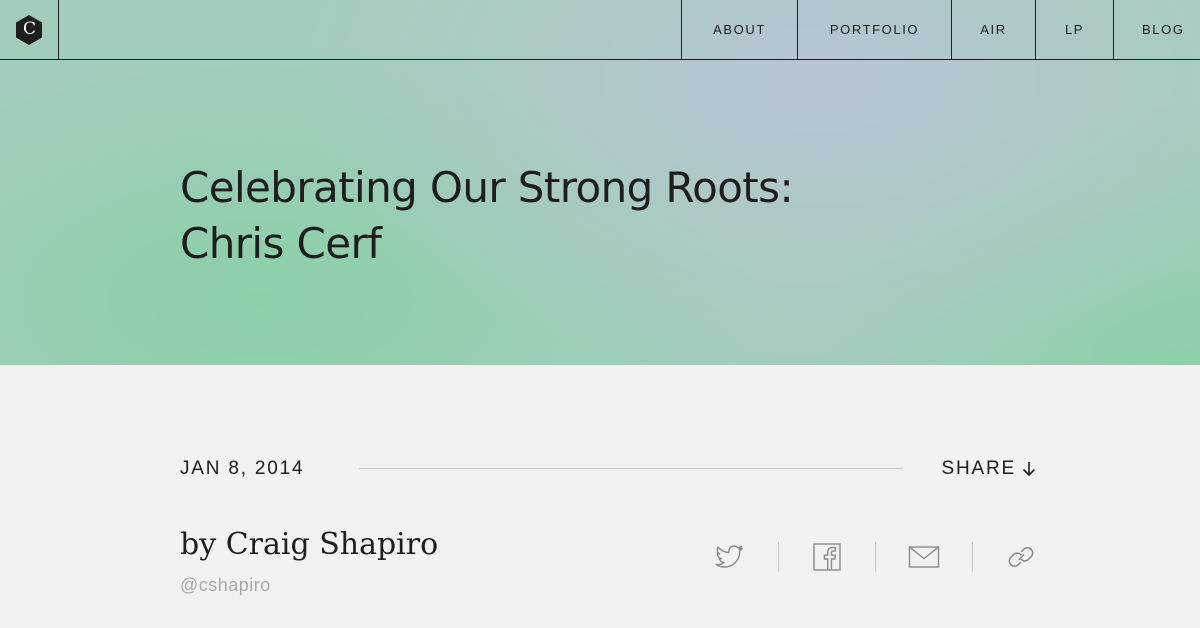 The height and width of the screenshot is (628, 1200). I want to click on link-icon, so click(1021, 557).